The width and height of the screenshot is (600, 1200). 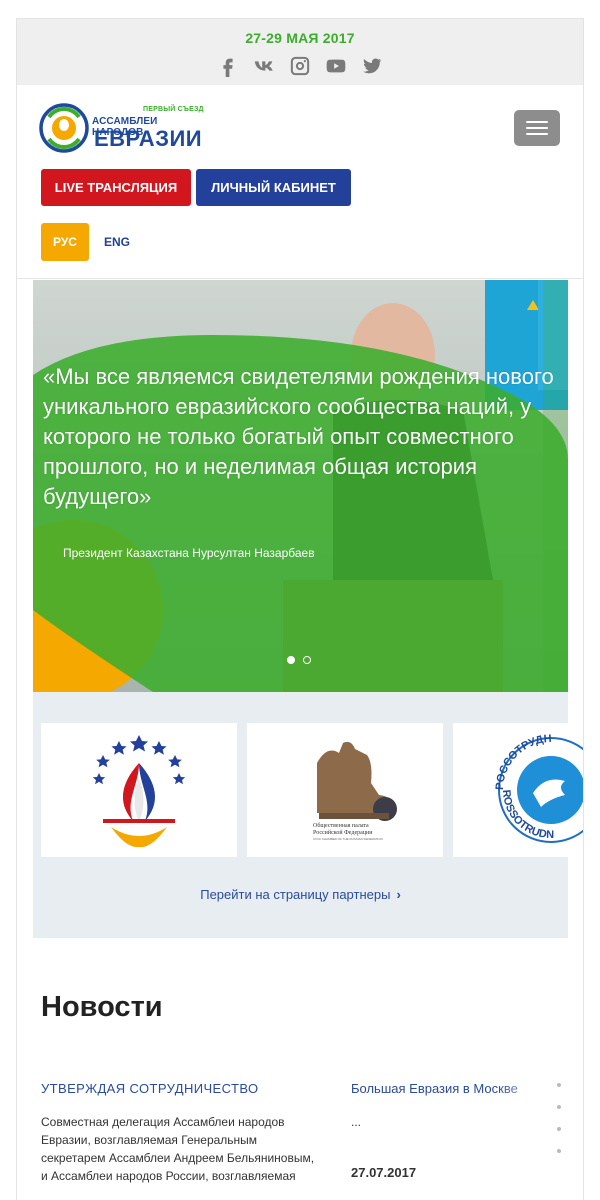 I want to click on slider-pagination, so click(x=299, y=660).